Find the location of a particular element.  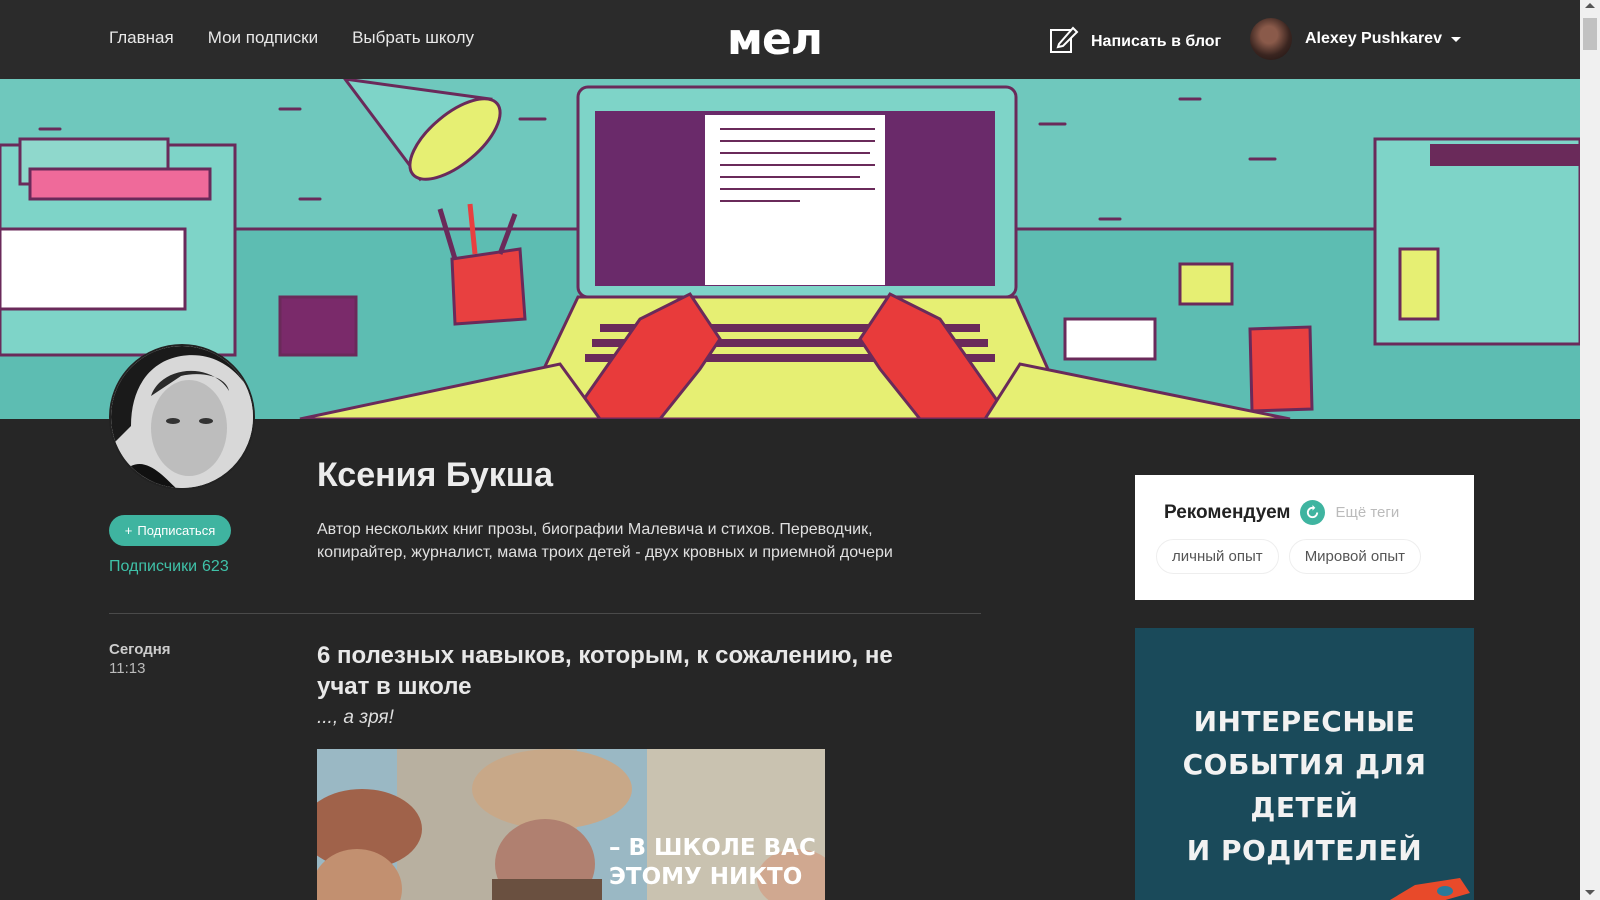

user-name: Alexey Pushkarev is located at coordinates (1373, 38).